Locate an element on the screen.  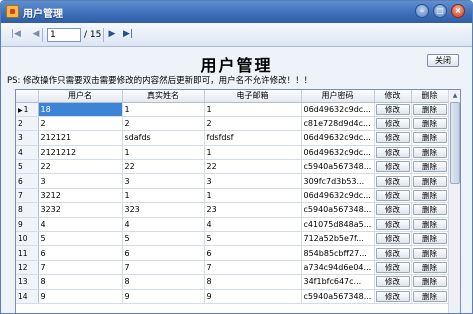
column-header-email: 电子邮箱 is located at coordinates (253, 96).